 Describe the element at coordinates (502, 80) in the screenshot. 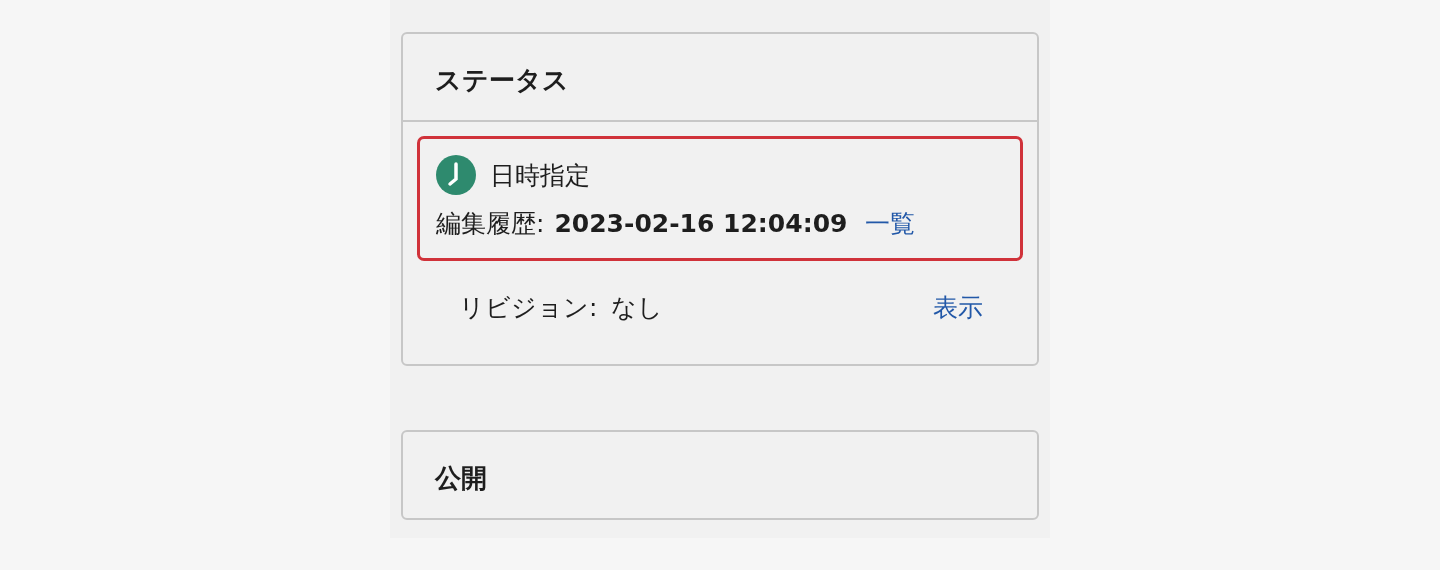

I see `panel-title: ステータス` at that location.